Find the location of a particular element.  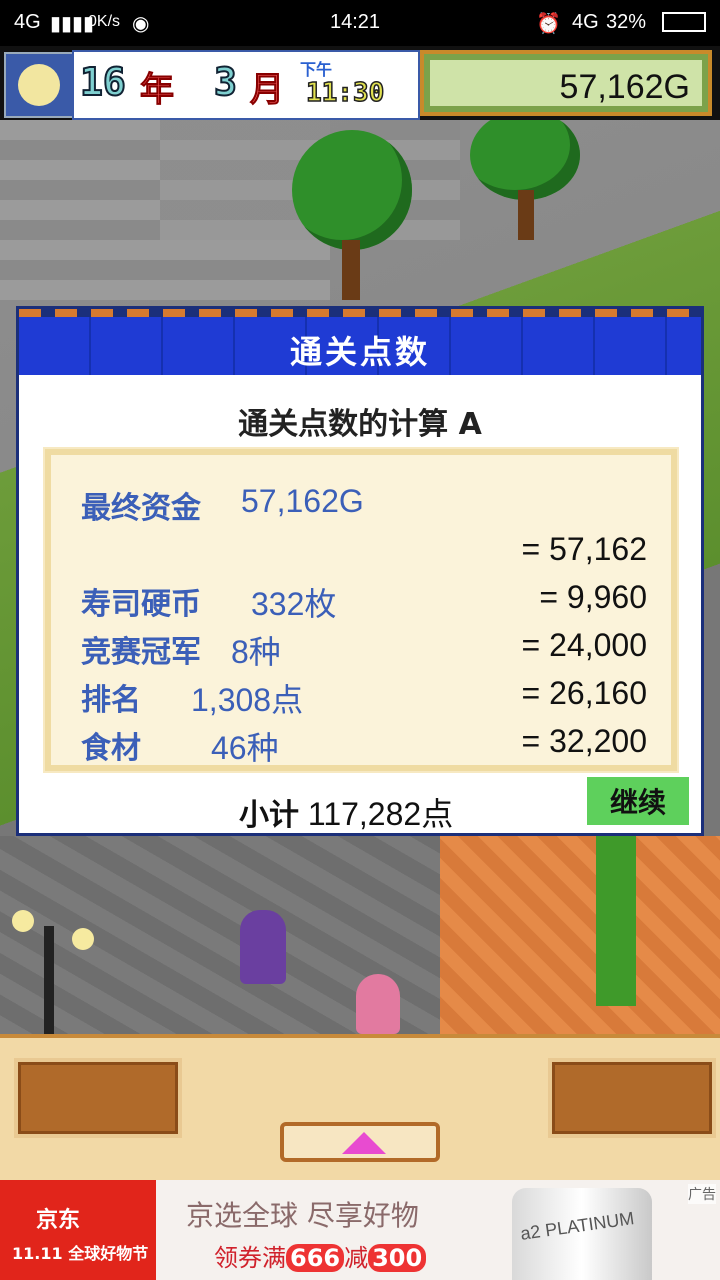

month-value: 3 is located at coordinates (225, 82).